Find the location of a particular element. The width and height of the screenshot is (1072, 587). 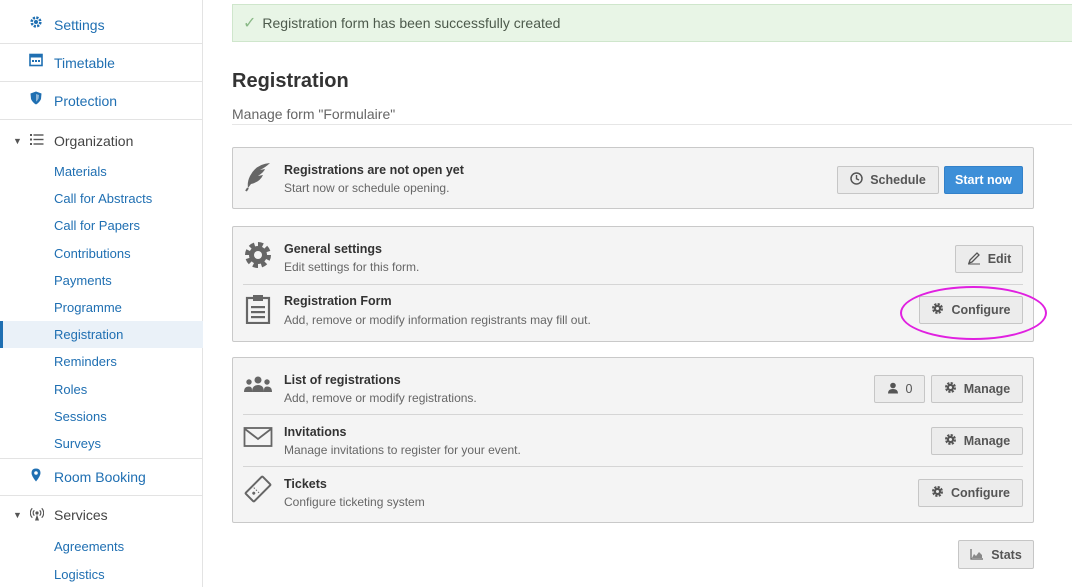

button-label: Start now is located at coordinates (983, 180).